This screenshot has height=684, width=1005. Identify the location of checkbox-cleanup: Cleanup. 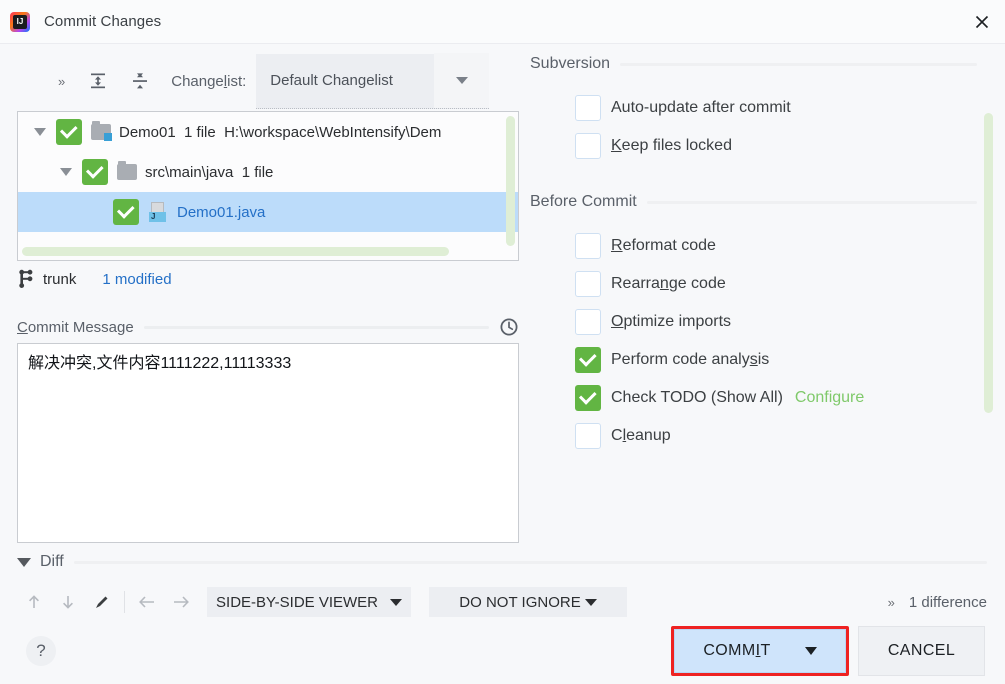
(767, 436).